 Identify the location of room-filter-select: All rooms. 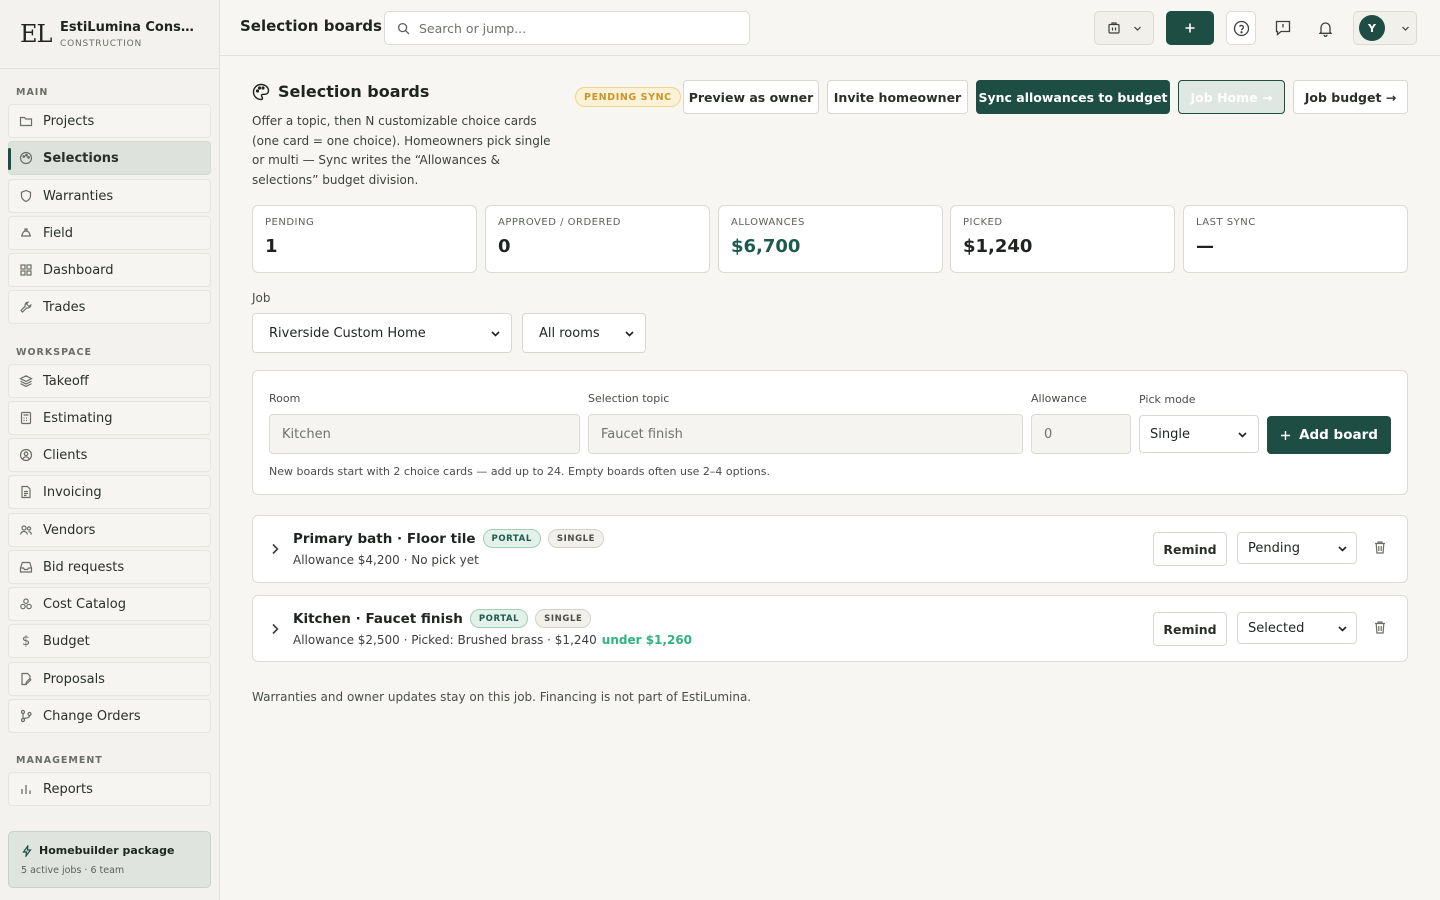
(584, 333).